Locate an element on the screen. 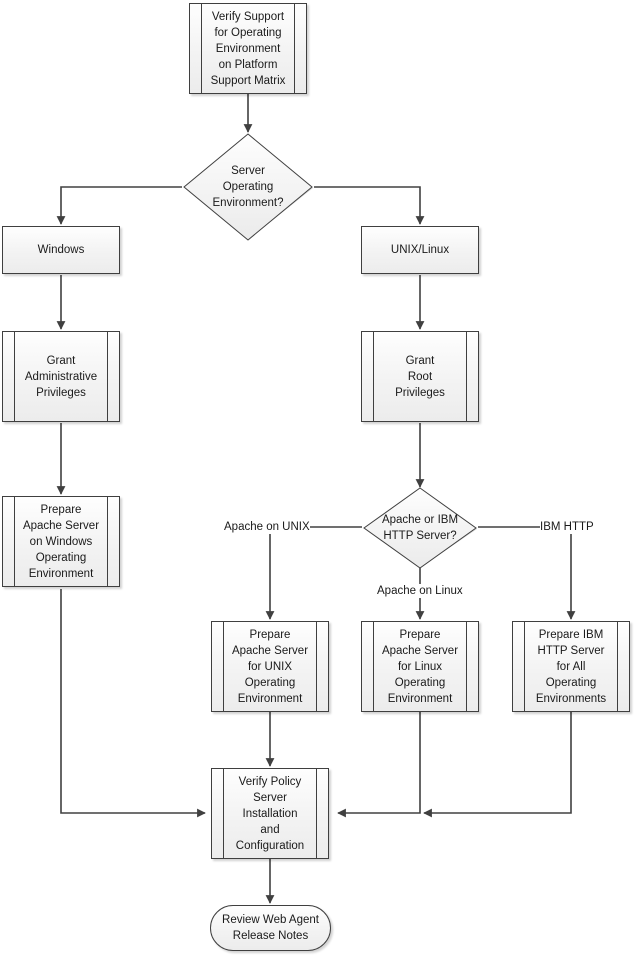 The height and width of the screenshot is (956, 634). edge-serveros-to-unixlinux is located at coordinates (369, 205).